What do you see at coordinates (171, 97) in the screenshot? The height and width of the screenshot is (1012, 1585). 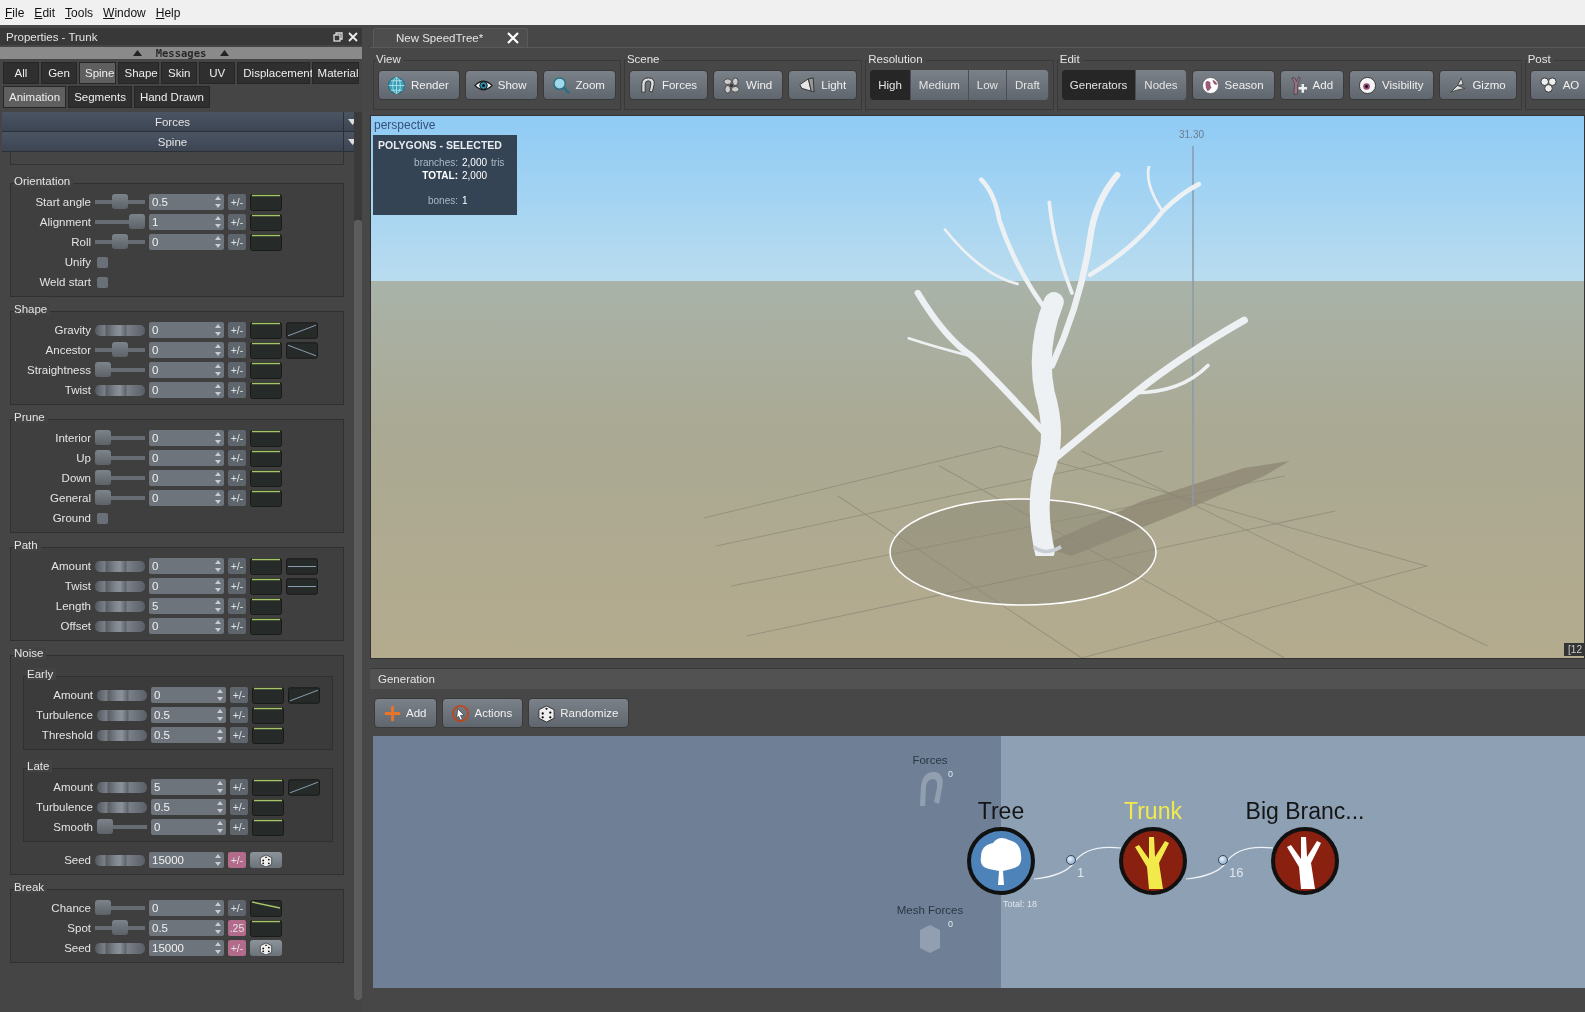 I see `property-tab: Hand Drawn` at bounding box center [171, 97].